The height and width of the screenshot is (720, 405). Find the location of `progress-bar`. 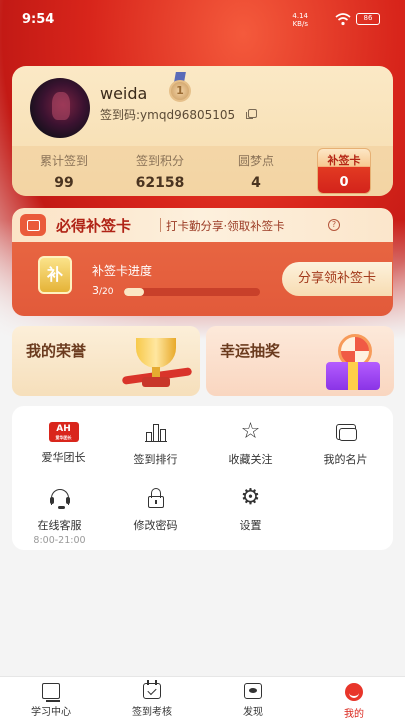

progress-bar is located at coordinates (192, 292).